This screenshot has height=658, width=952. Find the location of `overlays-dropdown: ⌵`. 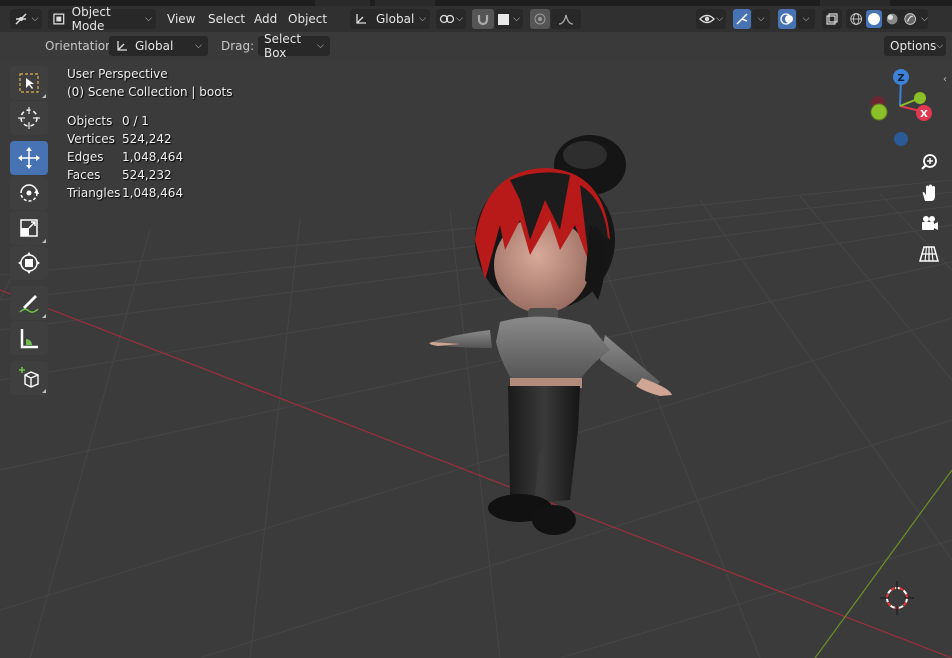

overlays-dropdown: ⌵ is located at coordinates (806, 19).